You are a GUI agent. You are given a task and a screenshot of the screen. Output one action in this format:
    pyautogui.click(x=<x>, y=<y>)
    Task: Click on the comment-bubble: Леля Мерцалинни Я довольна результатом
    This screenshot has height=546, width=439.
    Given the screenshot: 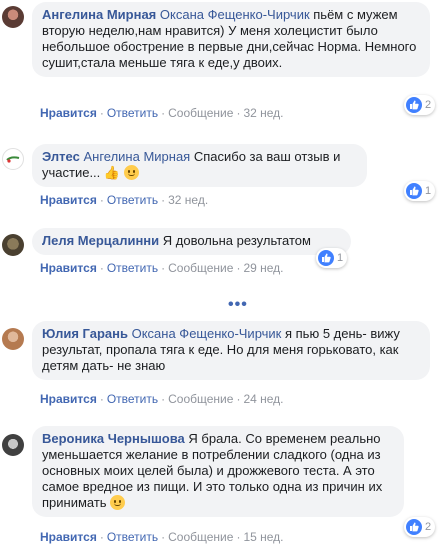 What is the action you would take?
    pyautogui.click(x=191, y=241)
    